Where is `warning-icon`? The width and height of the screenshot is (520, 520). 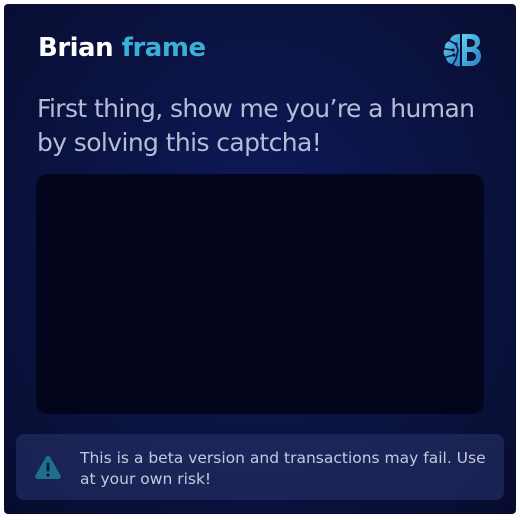
warning-icon is located at coordinates (48, 467).